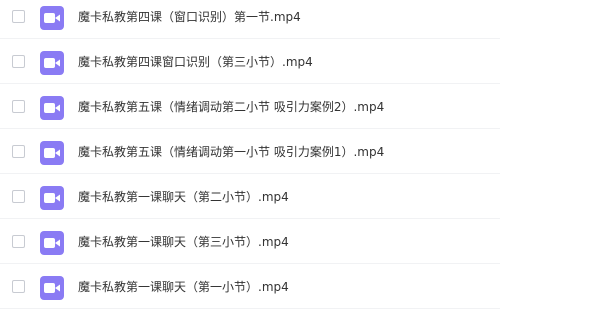 This screenshot has width=600, height=316. Describe the element at coordinates (189, 17) in the screenshot. I see `file-name: 魔卡私教第四课（窗口识别）第一节.mp4` at that location.